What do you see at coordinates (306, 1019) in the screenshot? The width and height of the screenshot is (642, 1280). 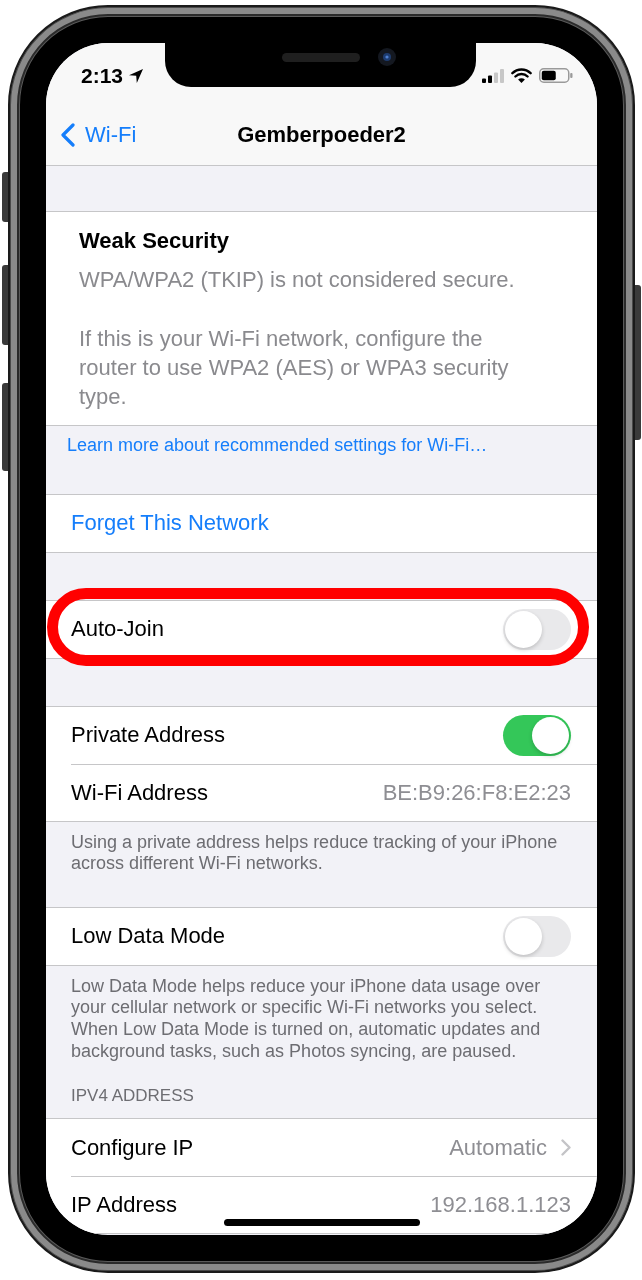 I see `footer-note: Low Data Mode helps reduce your iPhone data usage over your cellular network or specific Wi-Fi networks you select. When Low Data Mode is turned on, automatic updates and background tasks, such as Photos syncing, are paused.` at bounding box center [306, 1019].